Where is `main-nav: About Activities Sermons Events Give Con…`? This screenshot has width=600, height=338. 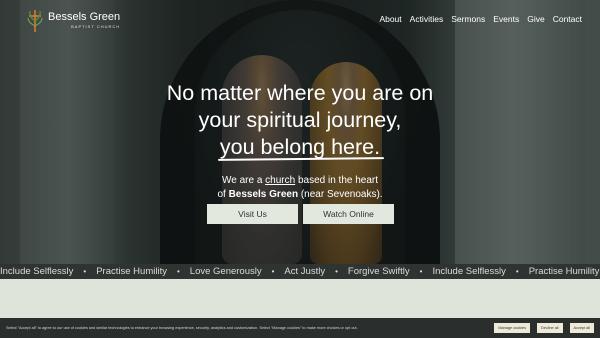
main-nav: About Activities Sermons Events Give Con… is located at coordinates (480, 19).